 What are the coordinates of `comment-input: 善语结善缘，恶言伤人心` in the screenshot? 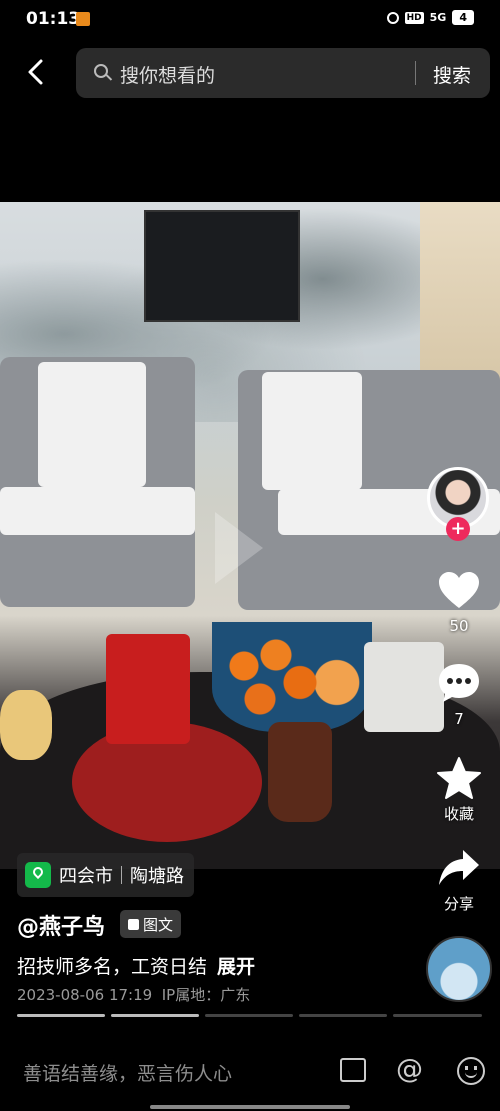 It's located at (127, 1072).